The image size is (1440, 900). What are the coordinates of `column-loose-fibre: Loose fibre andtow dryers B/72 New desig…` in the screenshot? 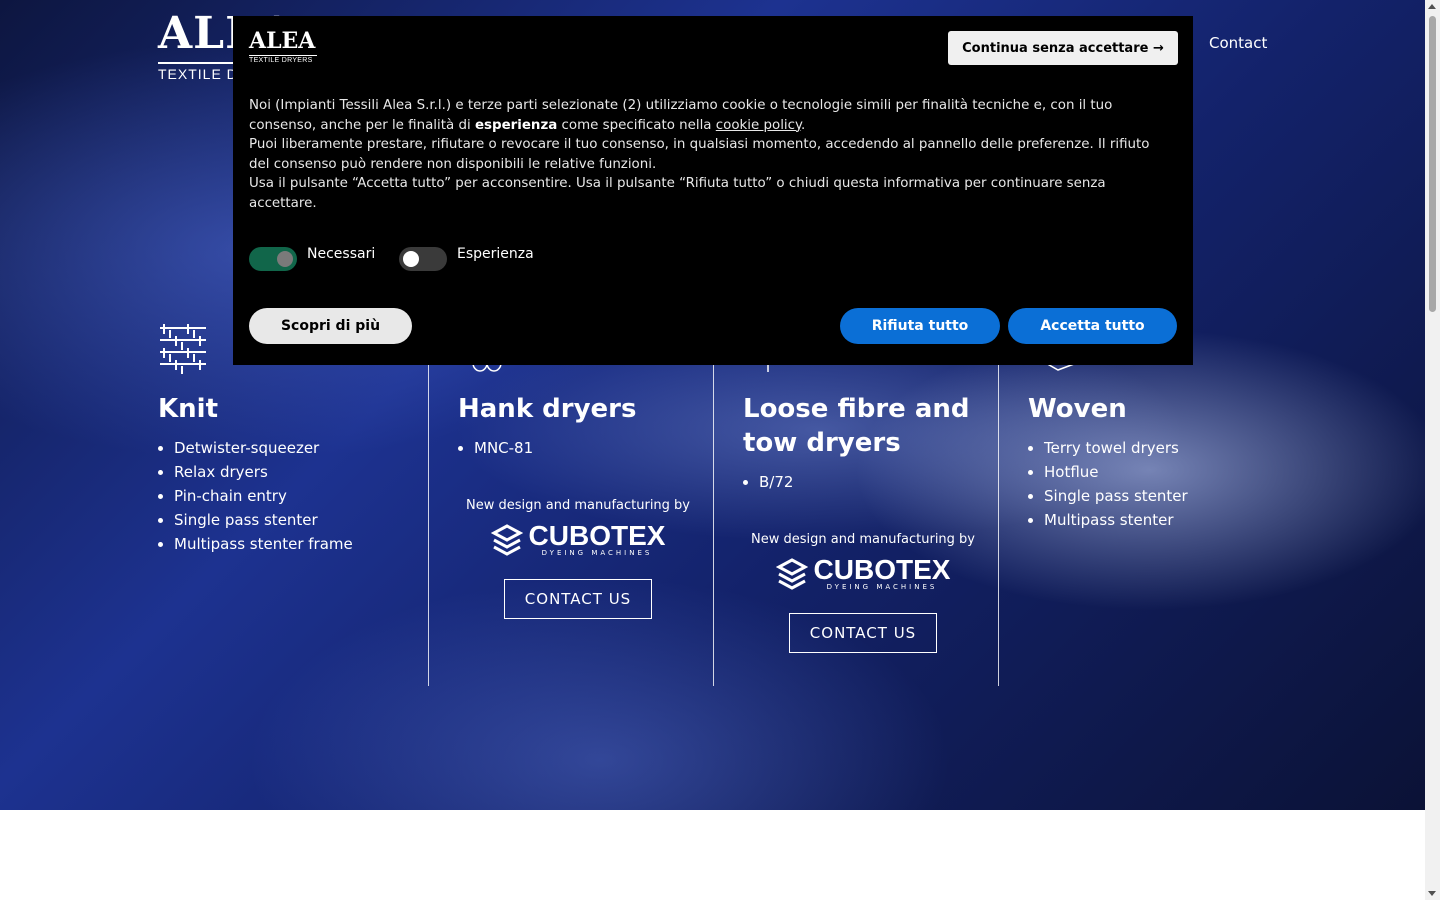 It's located at (863, 522).